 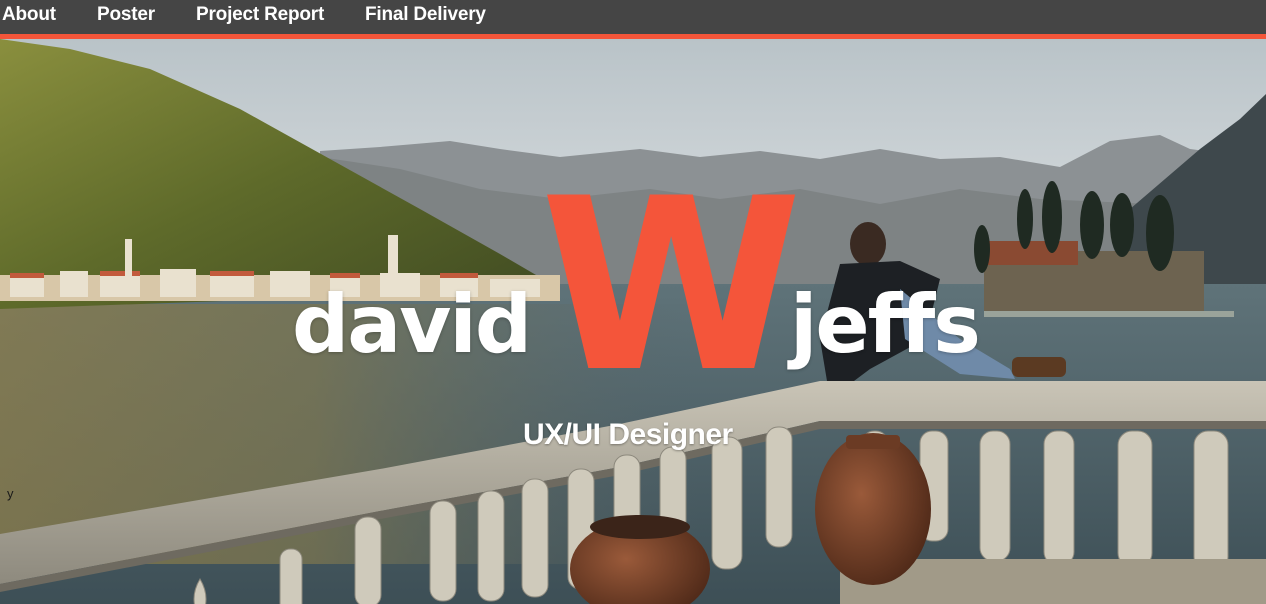 What do you see at coordinates (126, 15) in the screenshot?
I see `nav-link-poster: Poster` at bounding box center [126, 15].